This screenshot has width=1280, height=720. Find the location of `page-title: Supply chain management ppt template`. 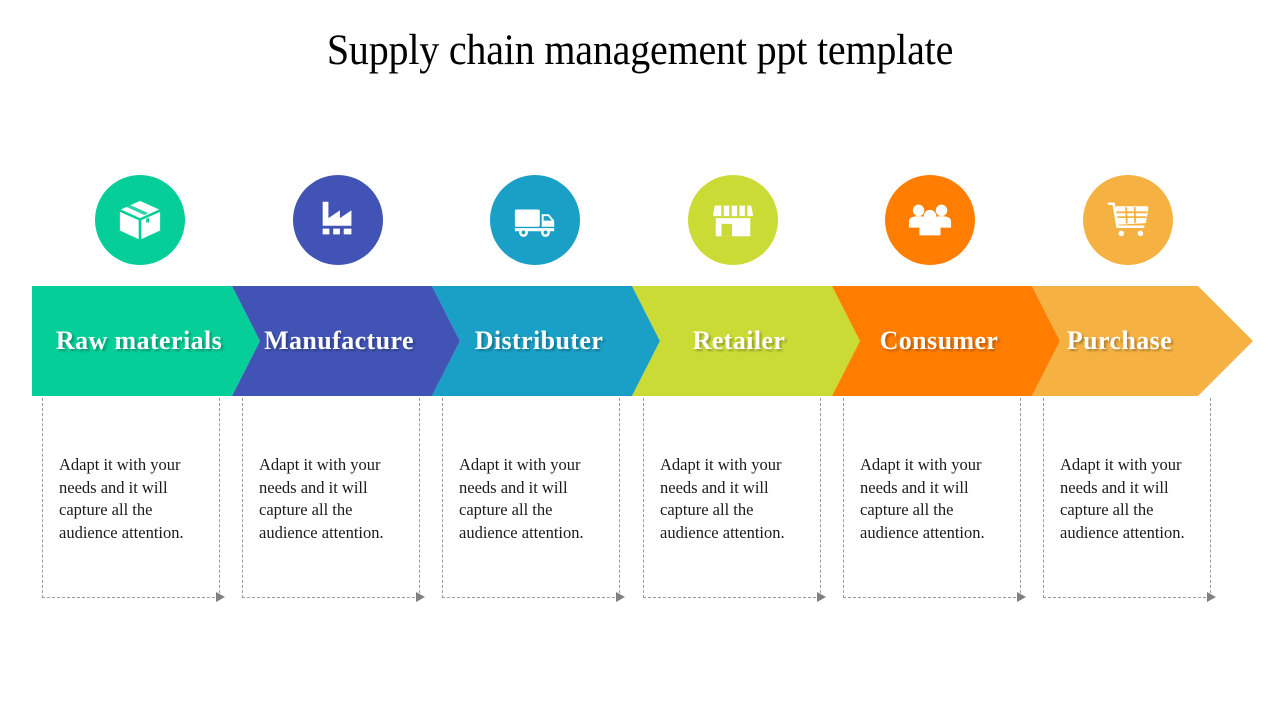

page-title: Supply chain management ppt template is located at coordinates (640, 50).